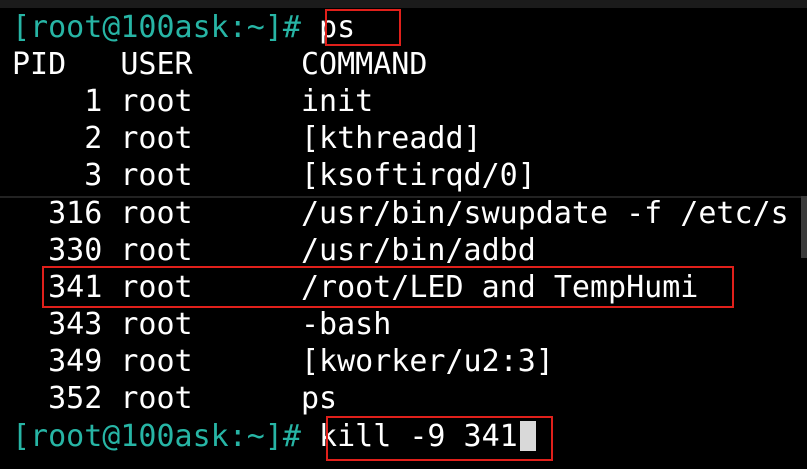 The image size is (807, 469). Describe the element at coordinates (804, 227) in the screenshot. I see `scrollbar` at that location.